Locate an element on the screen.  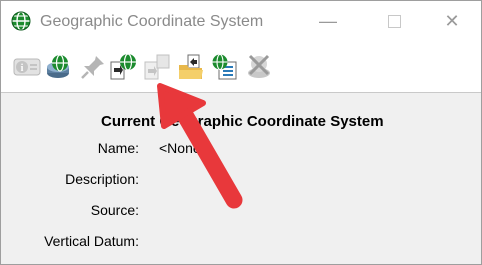
panel-heading: Current Geographic Coordinate System is located at coordinates (242, 121).